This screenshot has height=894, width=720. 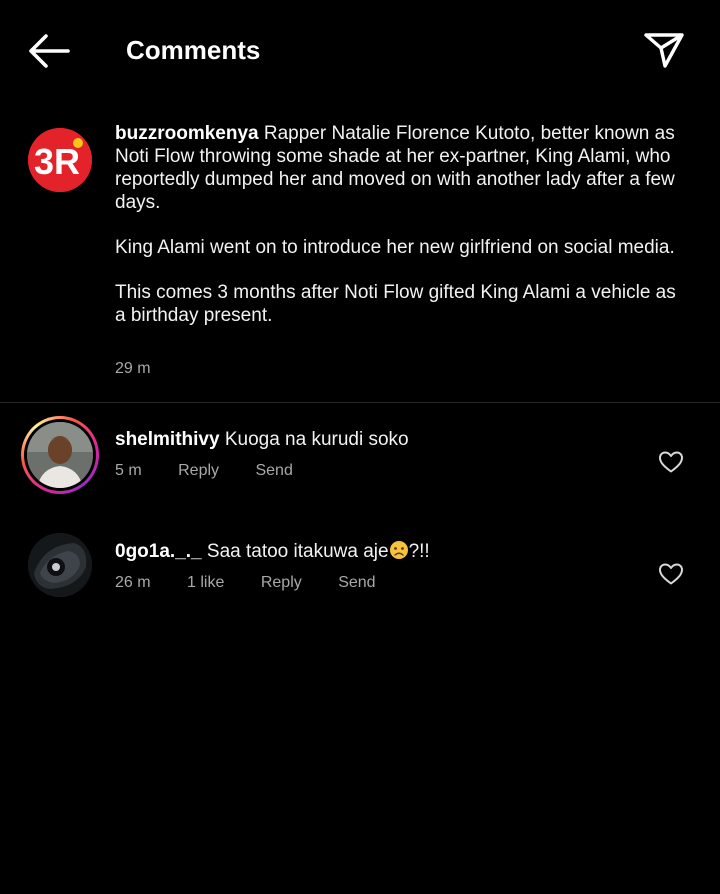 What do you see at coordinates (360, 50) in the screenshot?
I see `top-bar: Comments` at bounding box center [360, 50].